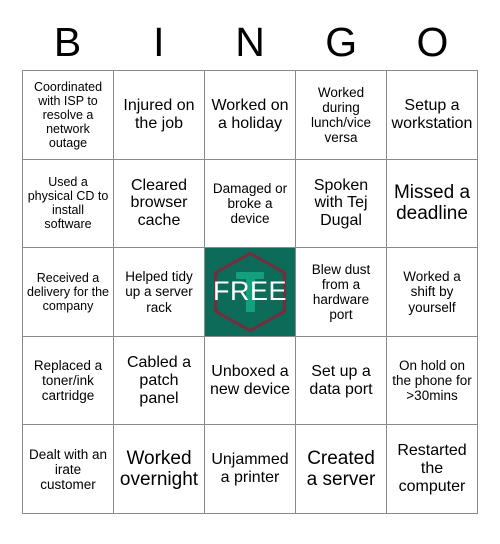 Image resolution: width=500 pixels, height=544 pixels. I want to click on bingo-cell: Blew dust from a hardware port, so click(341, 292).